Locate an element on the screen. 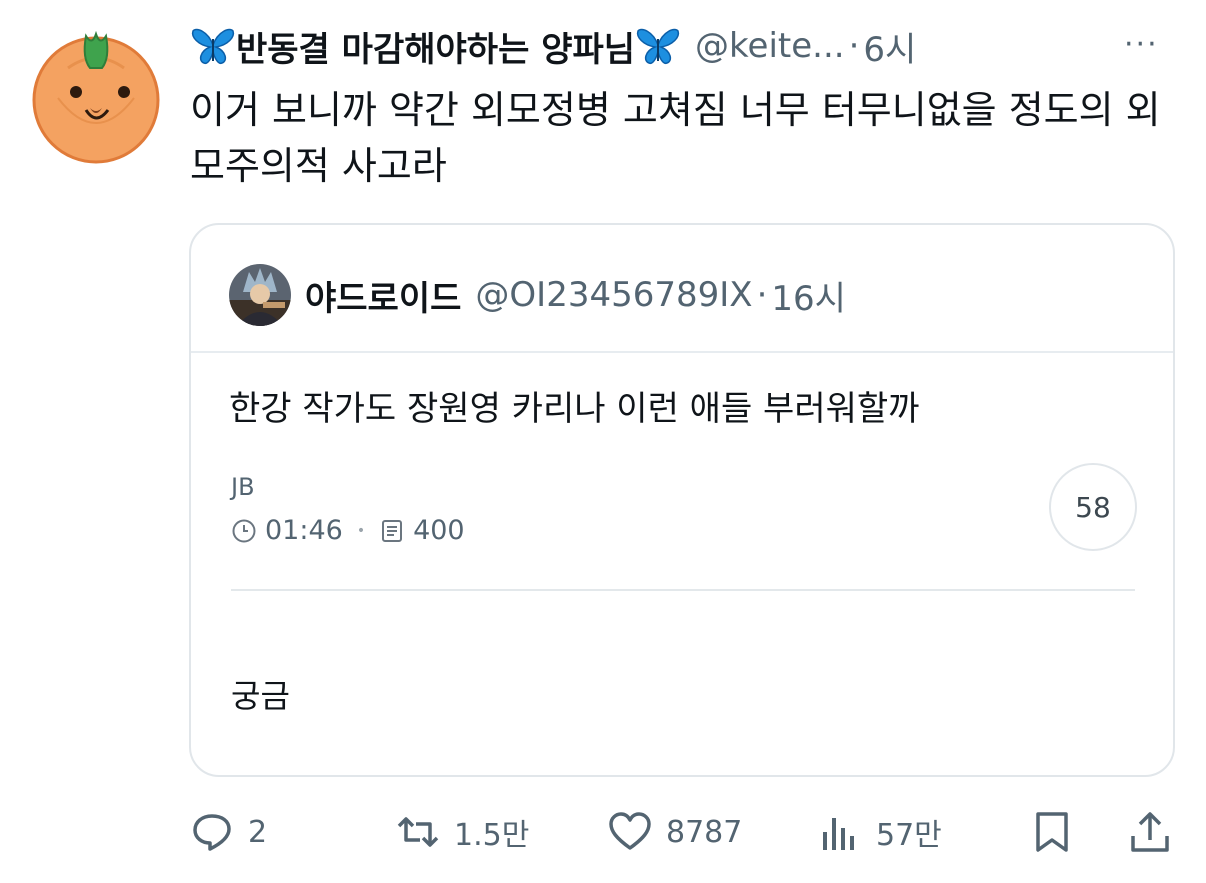  views-button: 57만 is located at coordinates (880, 832).